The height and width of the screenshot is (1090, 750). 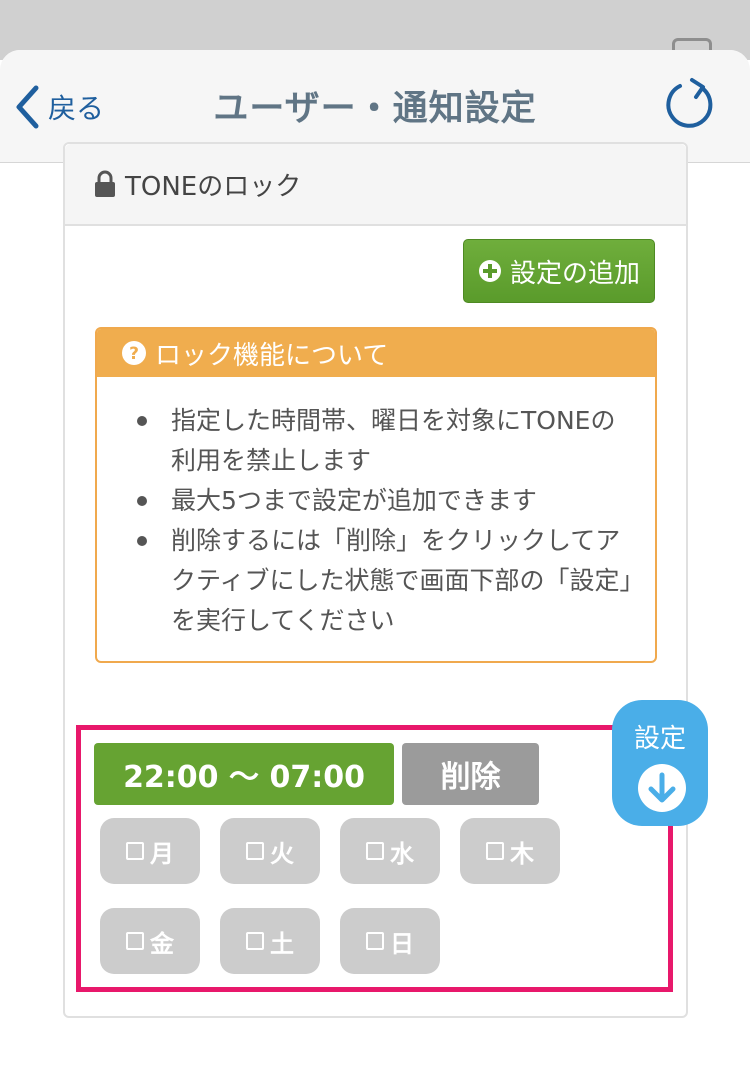 I want to click on floating-settings-label: 設定, so click(x=659, y=739).